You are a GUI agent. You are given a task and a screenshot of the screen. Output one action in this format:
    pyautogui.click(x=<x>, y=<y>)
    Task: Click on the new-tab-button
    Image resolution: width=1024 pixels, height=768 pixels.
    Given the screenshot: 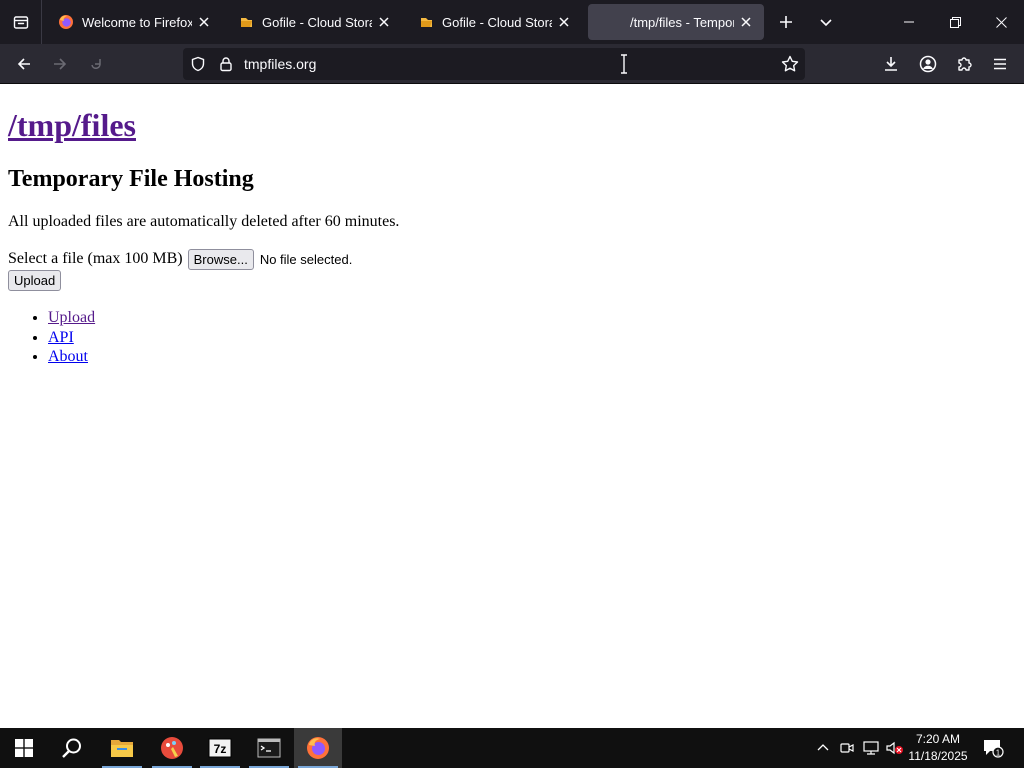 What is the action you would take?
    pyautogui.click(x=786, y=22)
    